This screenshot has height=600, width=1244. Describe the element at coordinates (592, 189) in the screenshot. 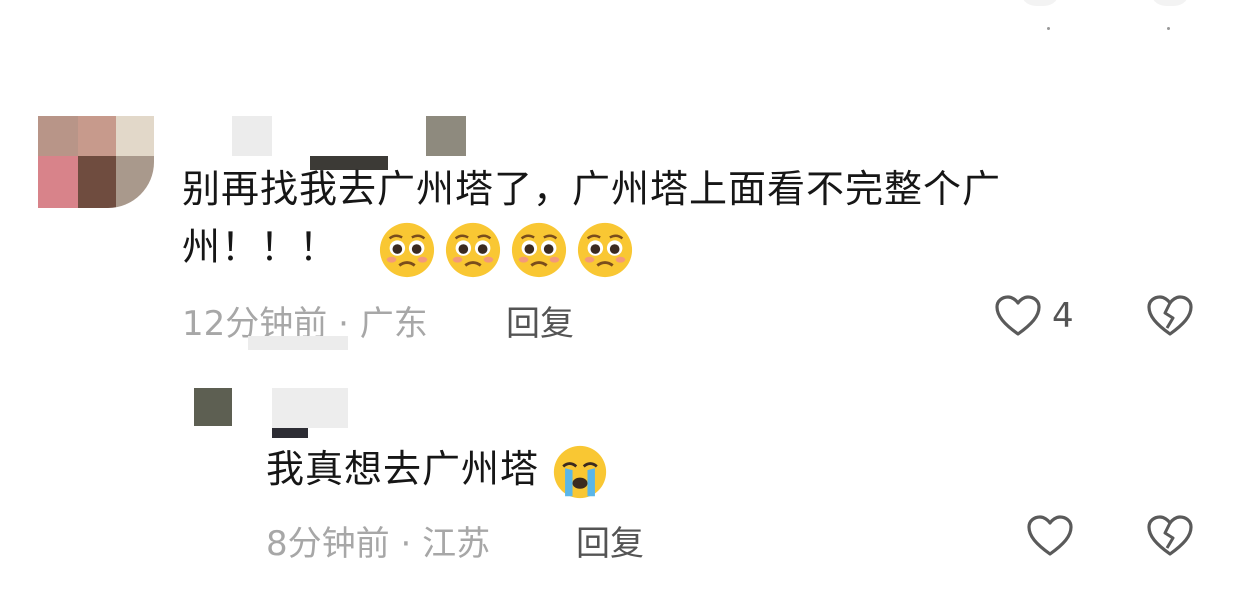

I see `comment-text-line1: 别再找我去广州塔了，广州塔上面看不完整个广` at that location.